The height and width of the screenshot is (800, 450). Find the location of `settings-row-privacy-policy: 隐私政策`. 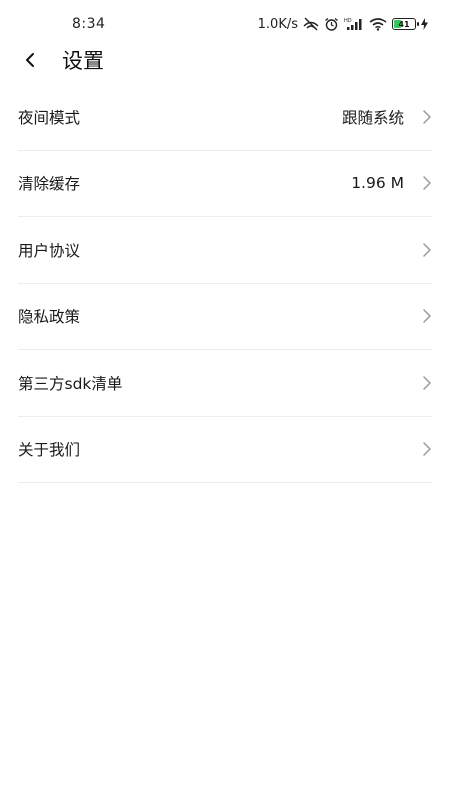

settings-row-privacy-policy: 隐私政策 is located at coordinates (225, 317).